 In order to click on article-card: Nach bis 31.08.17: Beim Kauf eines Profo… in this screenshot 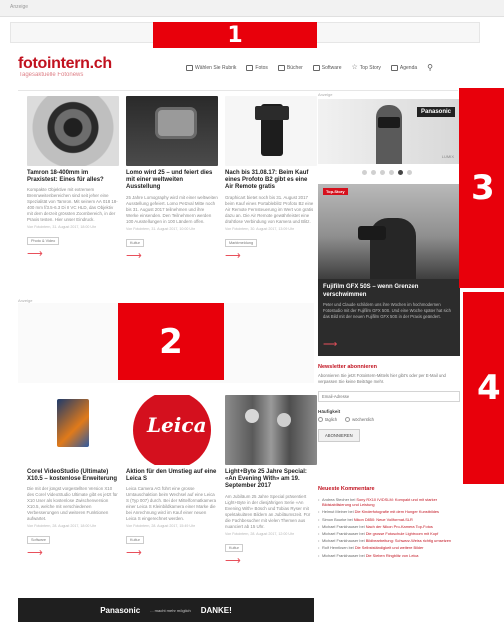, I will do `click(271, 178)`.